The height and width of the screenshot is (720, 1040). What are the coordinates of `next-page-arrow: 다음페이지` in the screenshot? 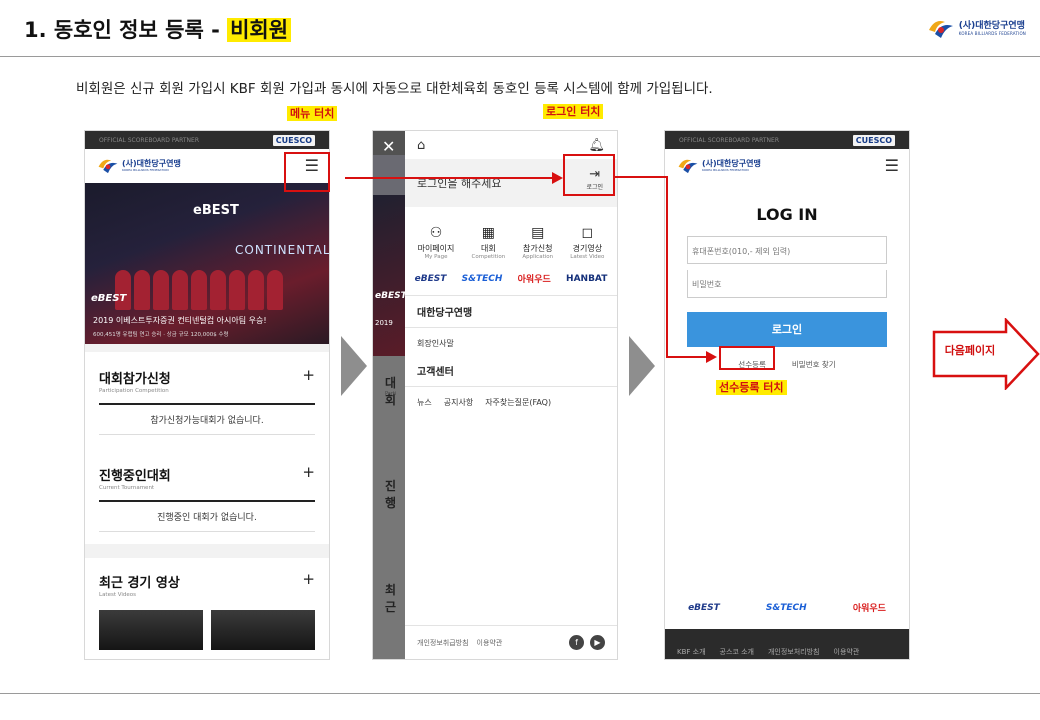 It's located at (986, 355).